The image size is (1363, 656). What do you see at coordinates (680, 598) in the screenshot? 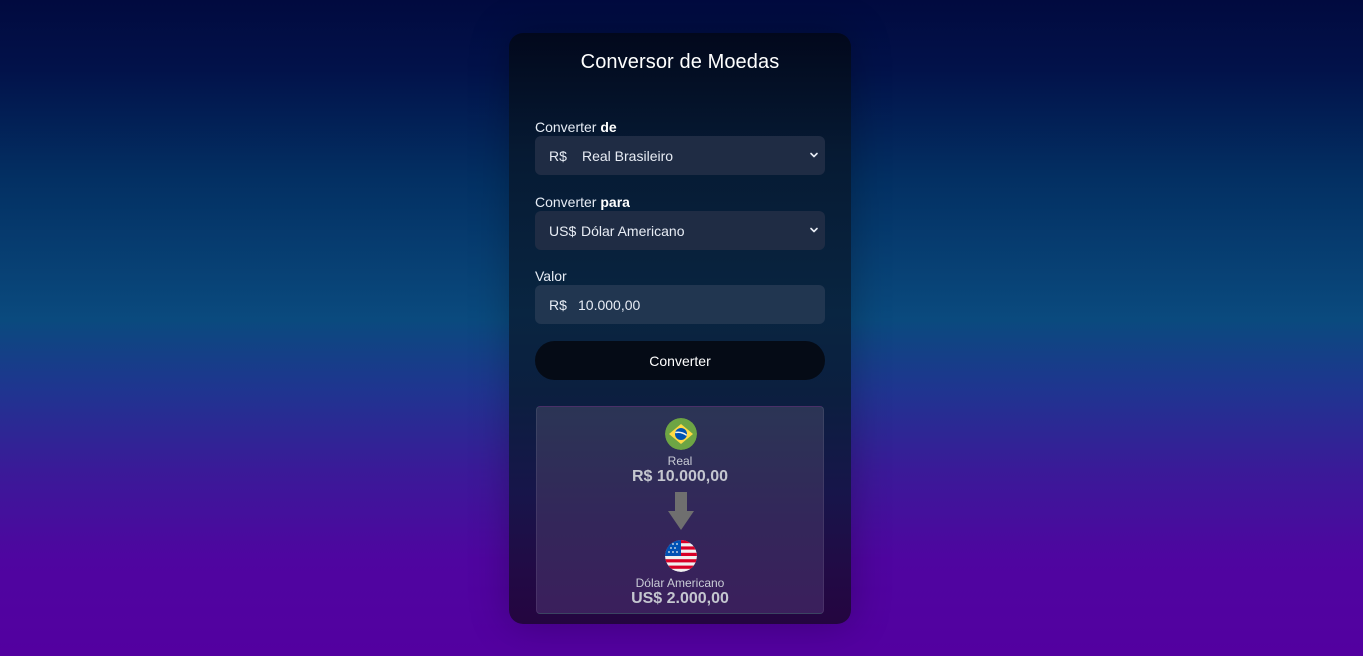
I see `target-currency-value: US$ 2.000,00` at bounding box center [680, 598].